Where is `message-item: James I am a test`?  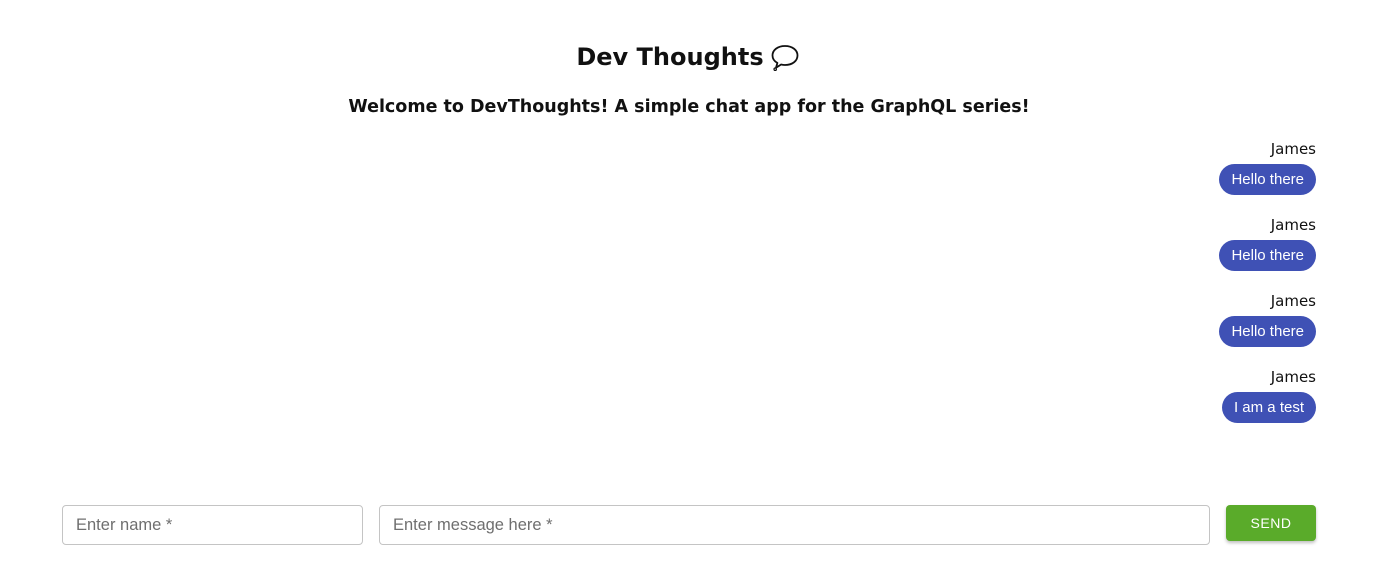 message-item: James I am a test is located at coordinates (1268, 404).